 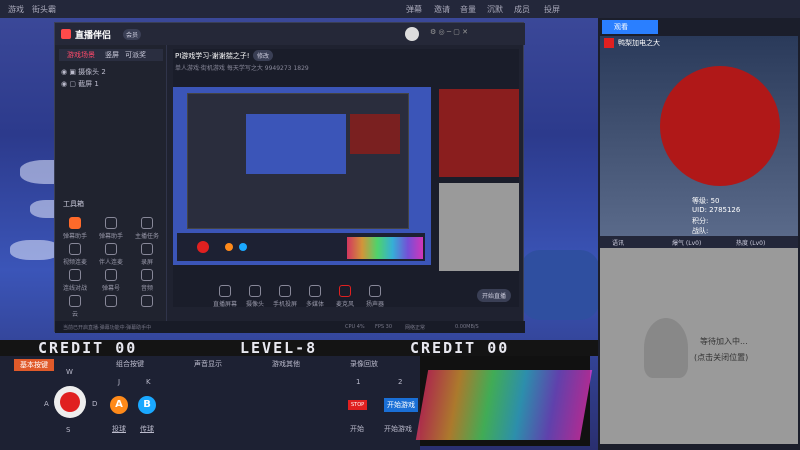 What do you see at coordinates (147, 429) in the screenshot?
I see `pass-label: 传球` at bounding box center [147, 429].